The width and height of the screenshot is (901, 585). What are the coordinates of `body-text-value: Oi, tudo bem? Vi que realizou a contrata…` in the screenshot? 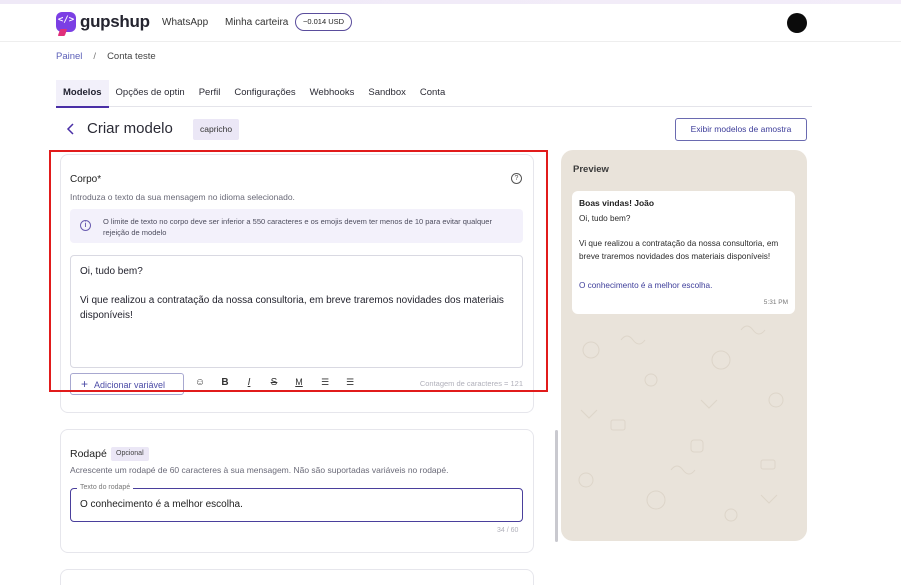 It's located at (292, 293).